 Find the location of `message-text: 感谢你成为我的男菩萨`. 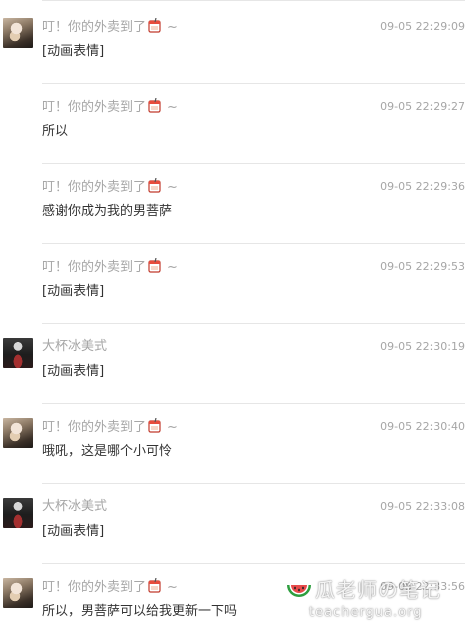

message-text: 感谢你成为我的男菩萨 is located at coordinates (107, 212).